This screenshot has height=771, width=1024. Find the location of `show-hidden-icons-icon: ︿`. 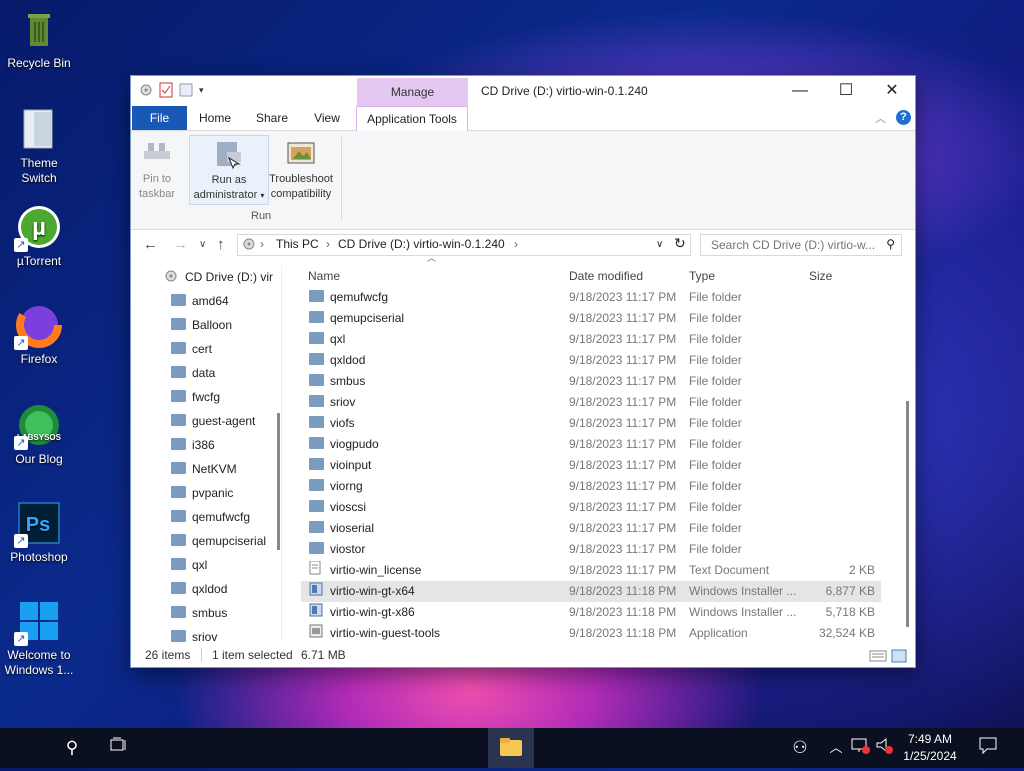

show-hidden-icons-icon: ︿ is located at coordinates (836, 748).